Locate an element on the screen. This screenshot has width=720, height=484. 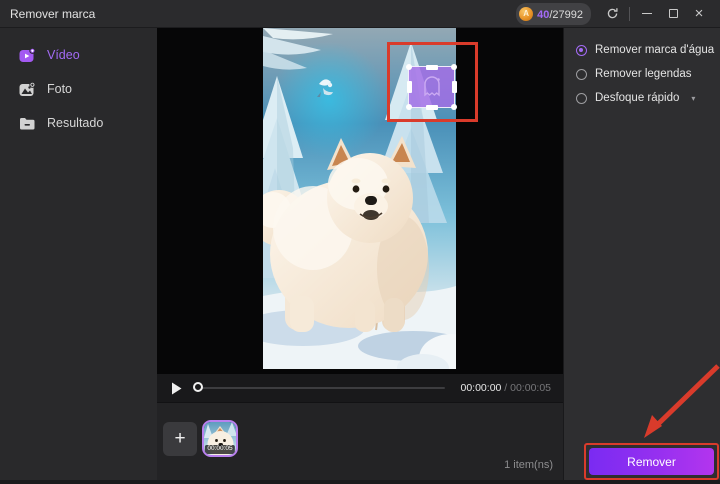
play-icon is located at coordinates (177, 388).